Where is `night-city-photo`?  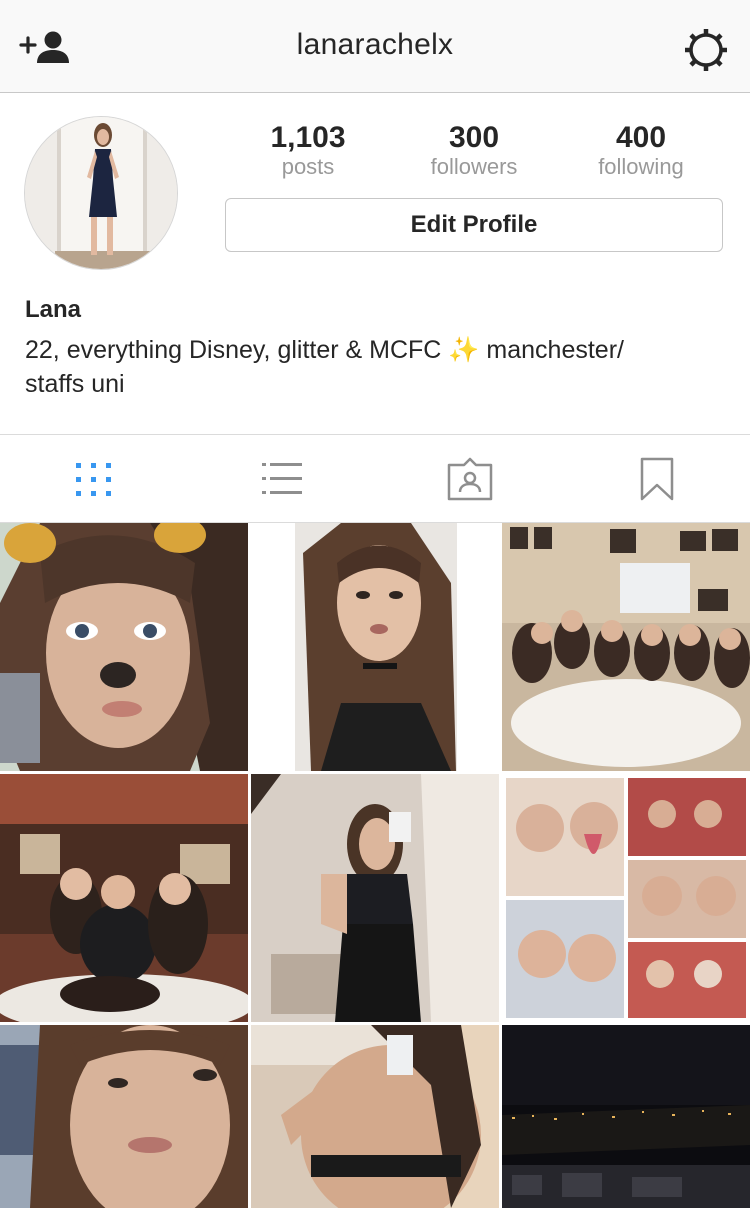
night-city-photo is located at coordinates (626, 1116).